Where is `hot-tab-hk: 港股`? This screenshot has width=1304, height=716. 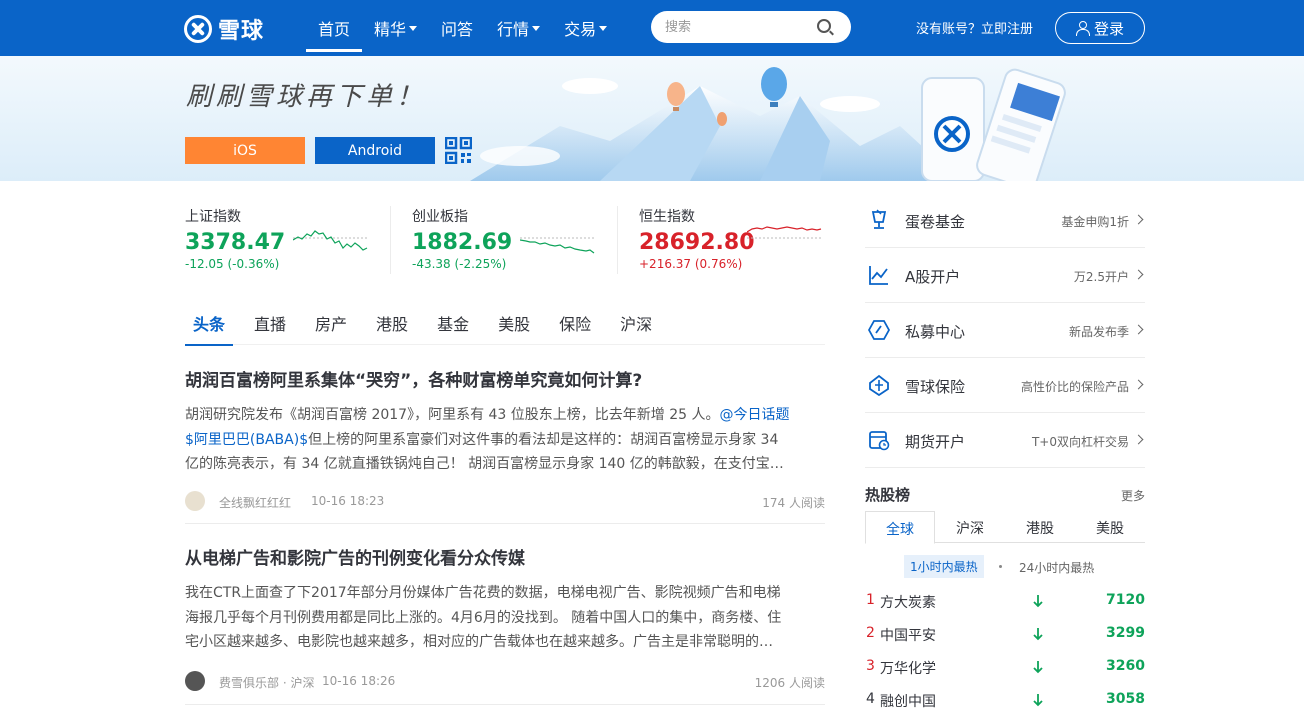 hot-tab-hk: 港股 is located at coordinates (1040, 527).